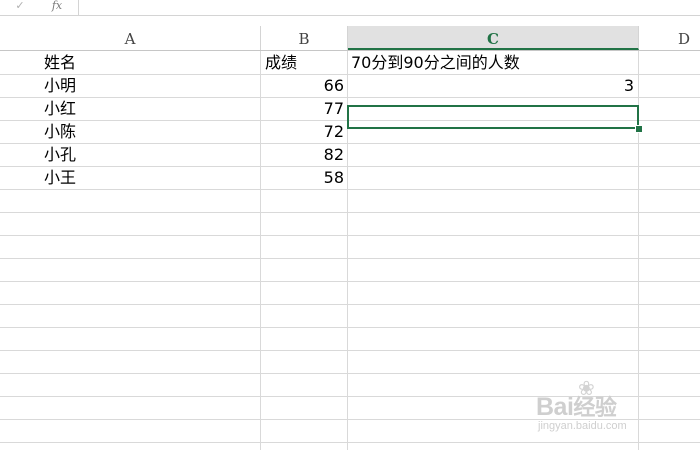 Image resolution: width=700 pixels, height=450 pixels. Describe the element at coordinates (60, 108) in the screenshot. I see `cell-a3: 小红` at that location.